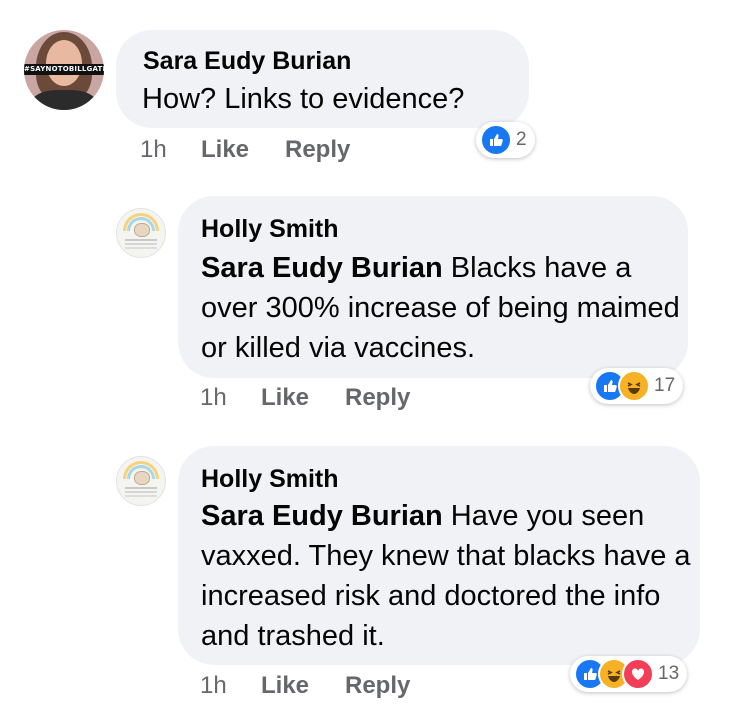 The width and height of the screenshot is (750, 707). What do you see at coordinates (496, 140) in the screenshot?
I see `like-icon` at bounding box center [496, 140].